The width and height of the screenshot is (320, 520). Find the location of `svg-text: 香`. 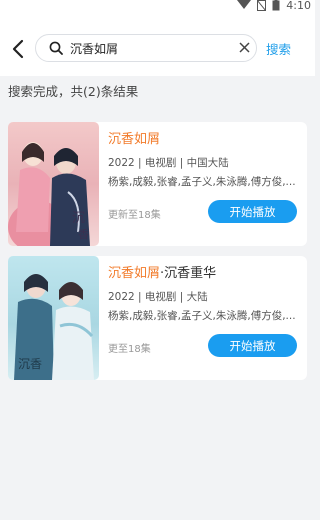

svg-text: 香 is located at coordinates (83, 234).